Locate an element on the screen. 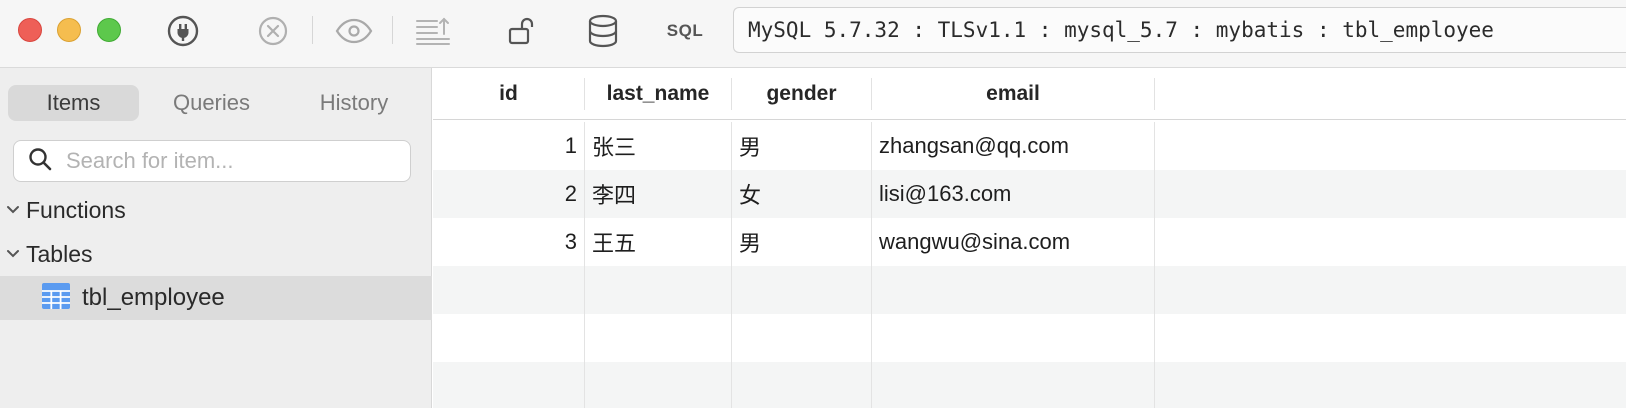  column-header-label: email is located at coordinates (1013, 93).